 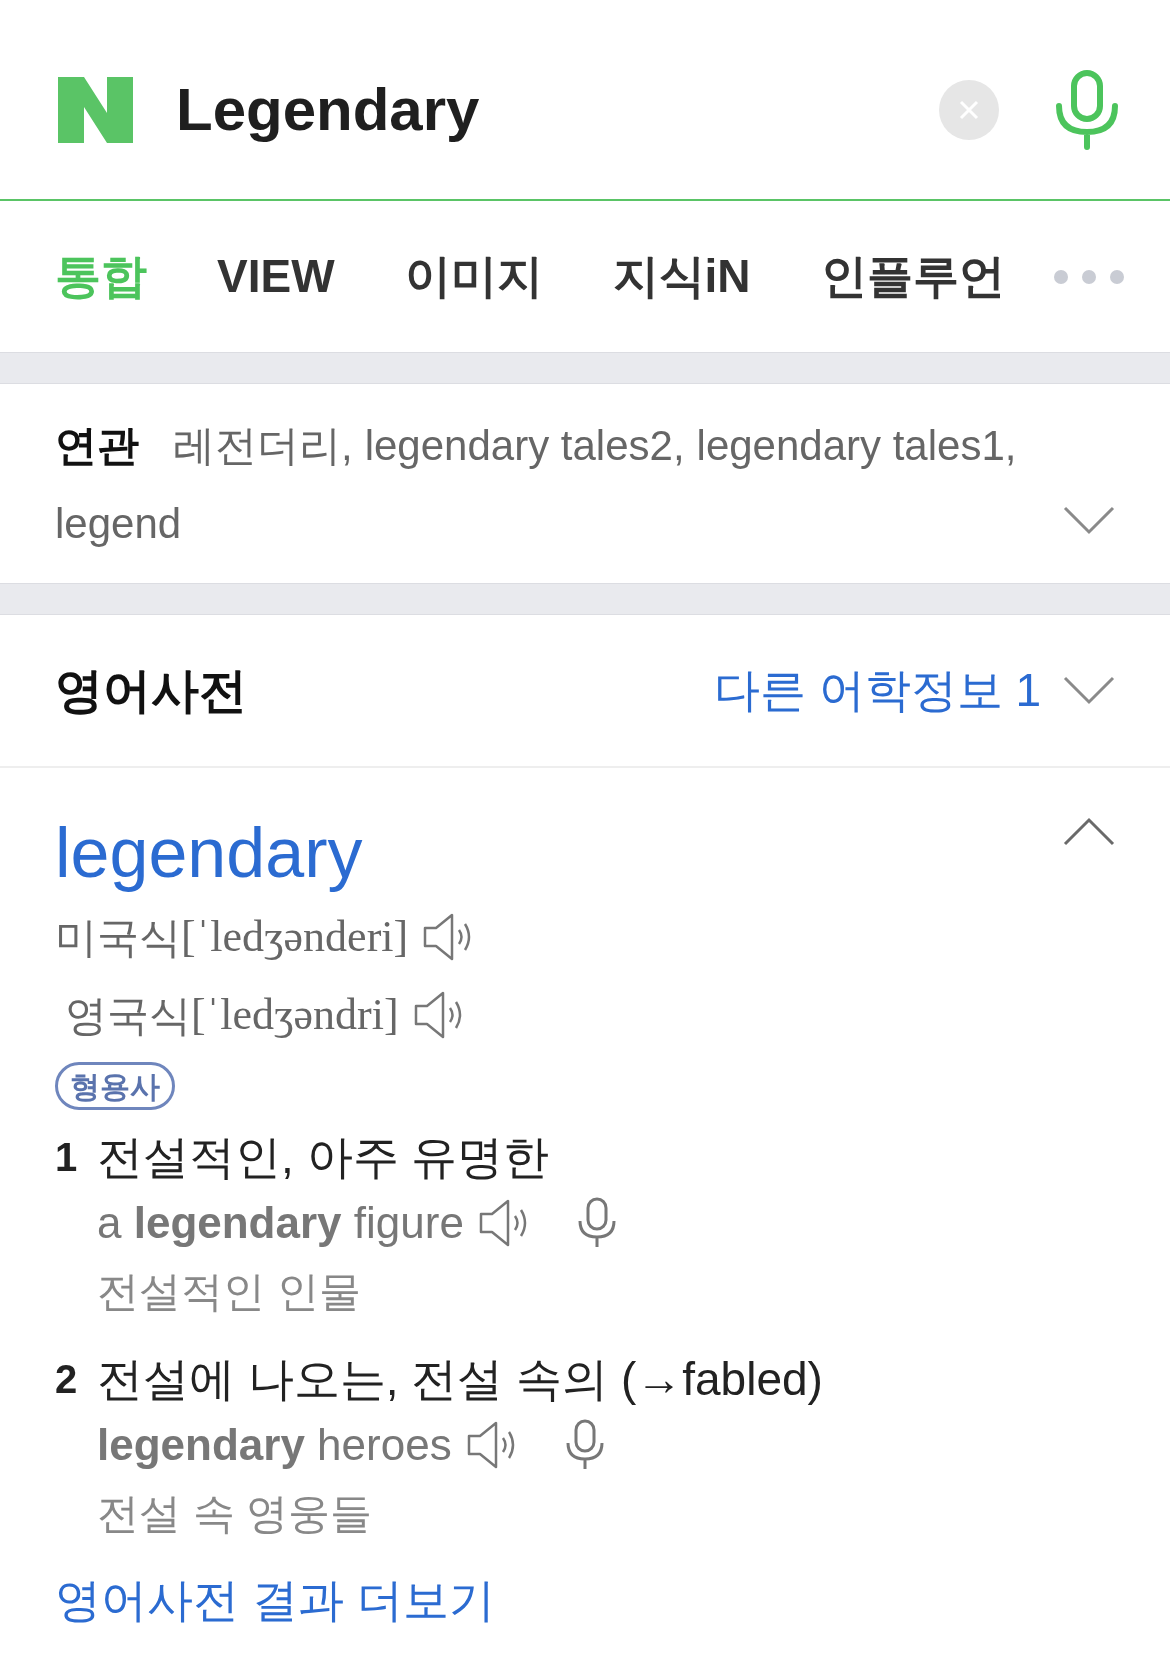 I want to click on chevron-up-icon, so click(x=1089, y=831).